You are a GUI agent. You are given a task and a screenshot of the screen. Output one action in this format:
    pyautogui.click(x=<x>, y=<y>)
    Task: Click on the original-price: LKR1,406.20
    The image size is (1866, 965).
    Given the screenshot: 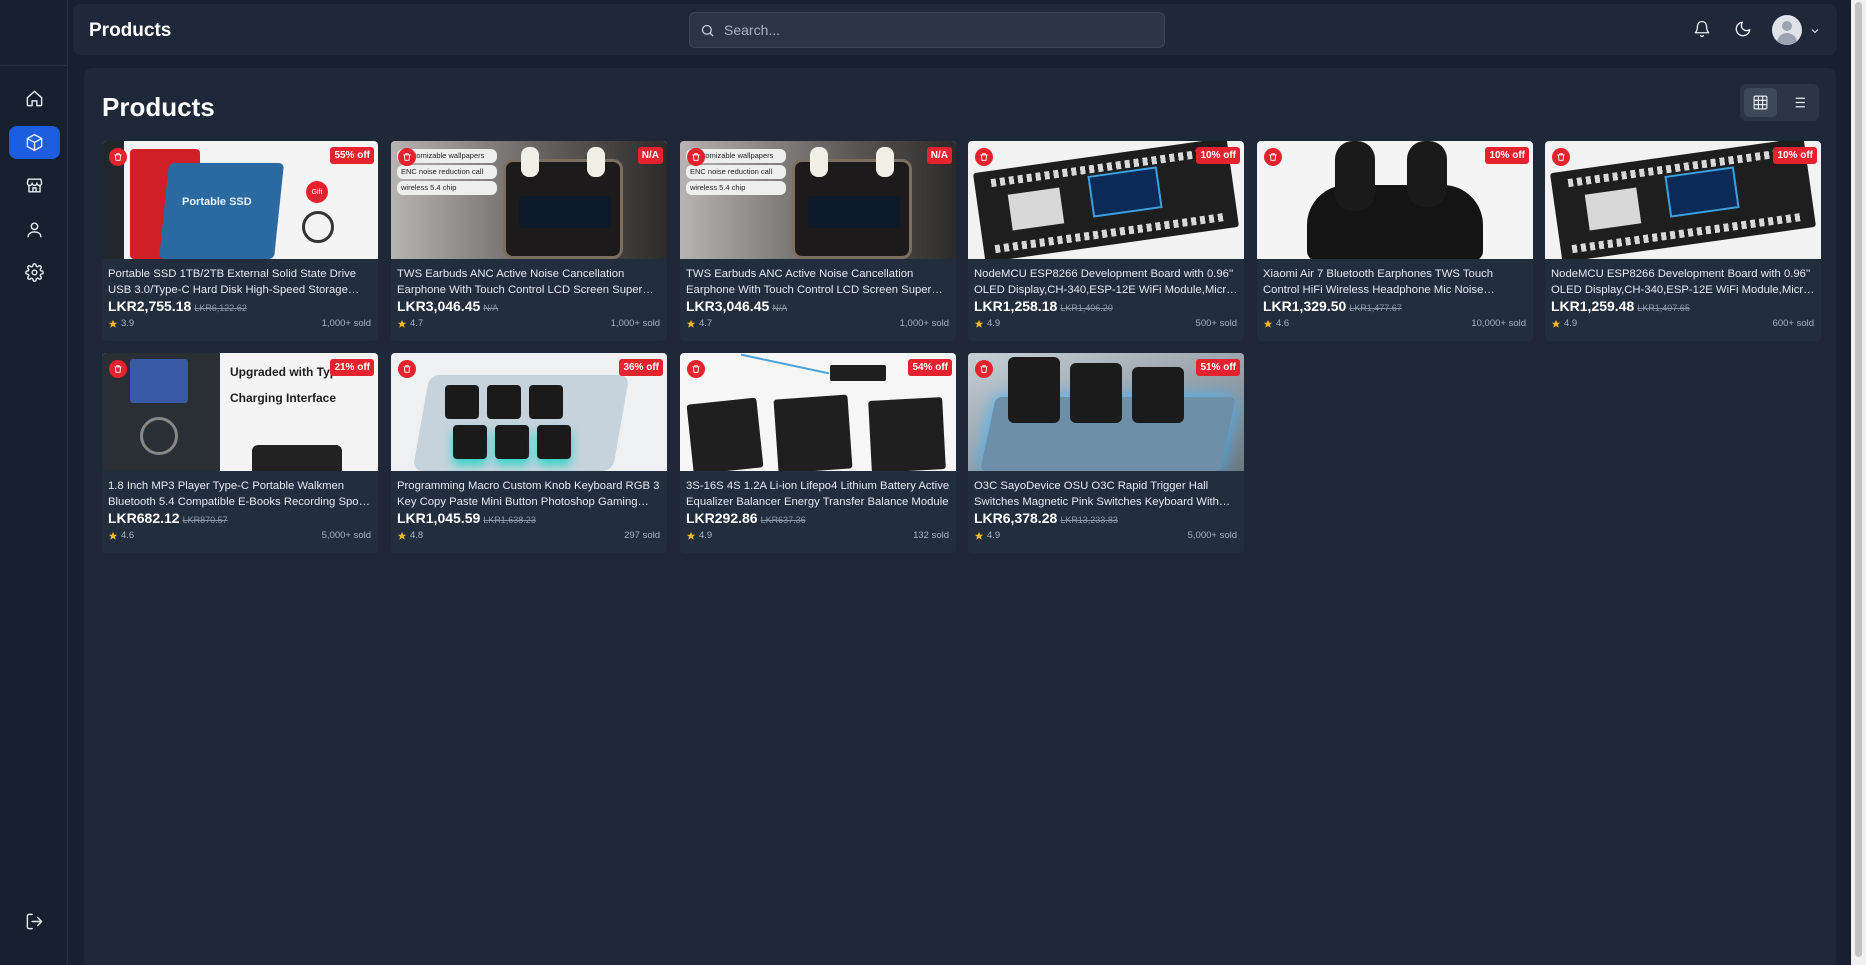 What is the action you would take?
    pyautogui.click(x=1086, y=308)
    